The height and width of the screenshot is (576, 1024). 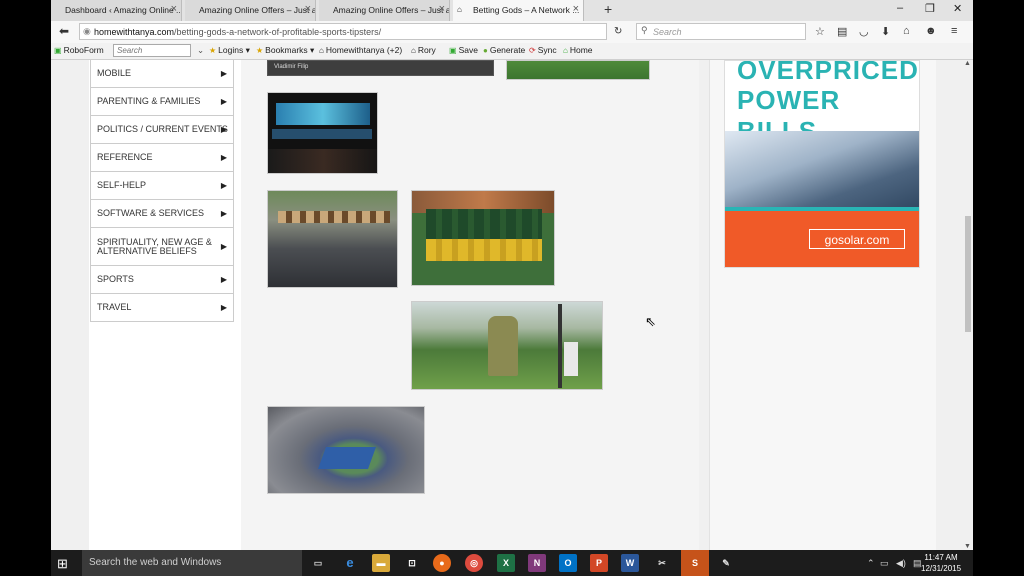 What do you see at coordinates (954, 31) in the screenshot?
I see `menu-icon: ≡` at bounding box center [954, 31].